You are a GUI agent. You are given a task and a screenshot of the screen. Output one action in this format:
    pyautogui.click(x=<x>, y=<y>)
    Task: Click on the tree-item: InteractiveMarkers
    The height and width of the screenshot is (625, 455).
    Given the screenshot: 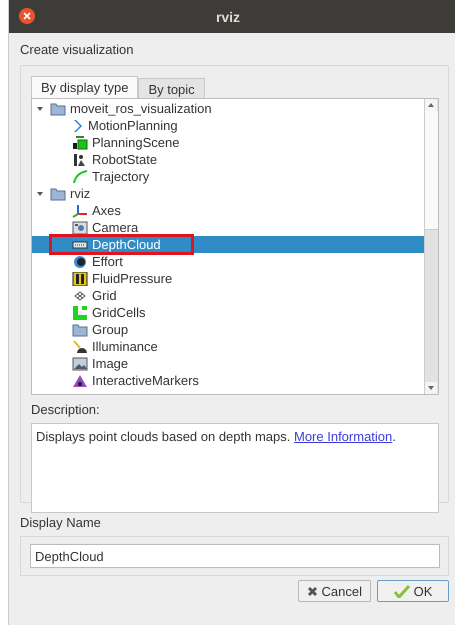 What is the action you would take?
    pyautogui.click(x=228, y=380)
    